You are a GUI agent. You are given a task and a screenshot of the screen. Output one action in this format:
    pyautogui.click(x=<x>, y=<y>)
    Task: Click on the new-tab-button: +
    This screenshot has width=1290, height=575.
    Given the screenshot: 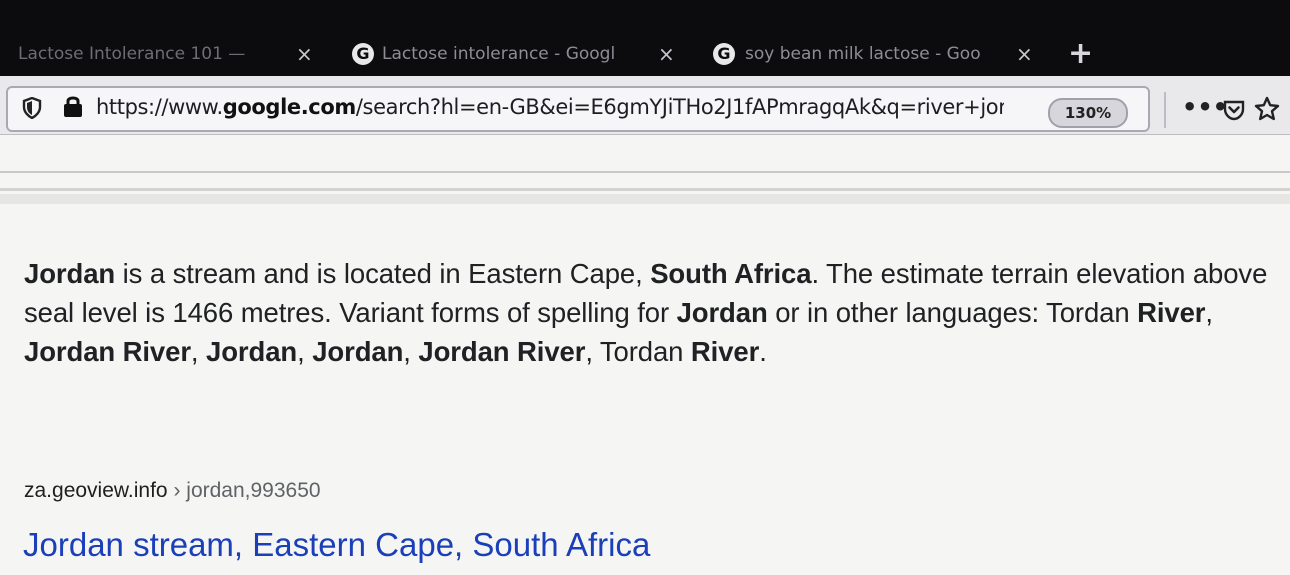 What is the action you would take?
    pyautogui.click(x=1080, y=53)
    